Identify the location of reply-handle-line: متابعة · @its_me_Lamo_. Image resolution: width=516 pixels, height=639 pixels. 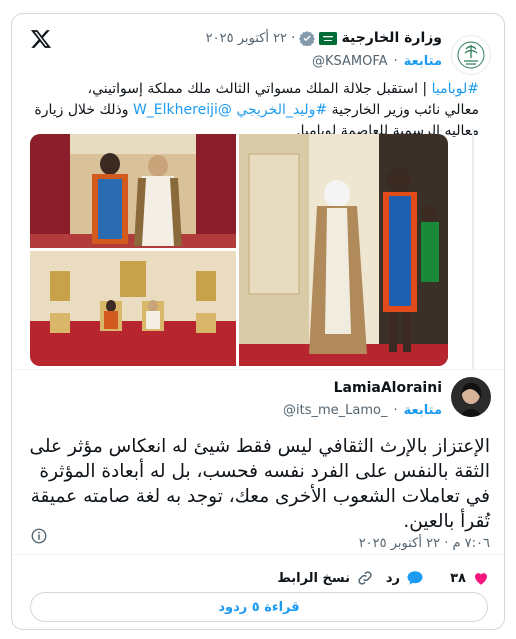
(362, 410).